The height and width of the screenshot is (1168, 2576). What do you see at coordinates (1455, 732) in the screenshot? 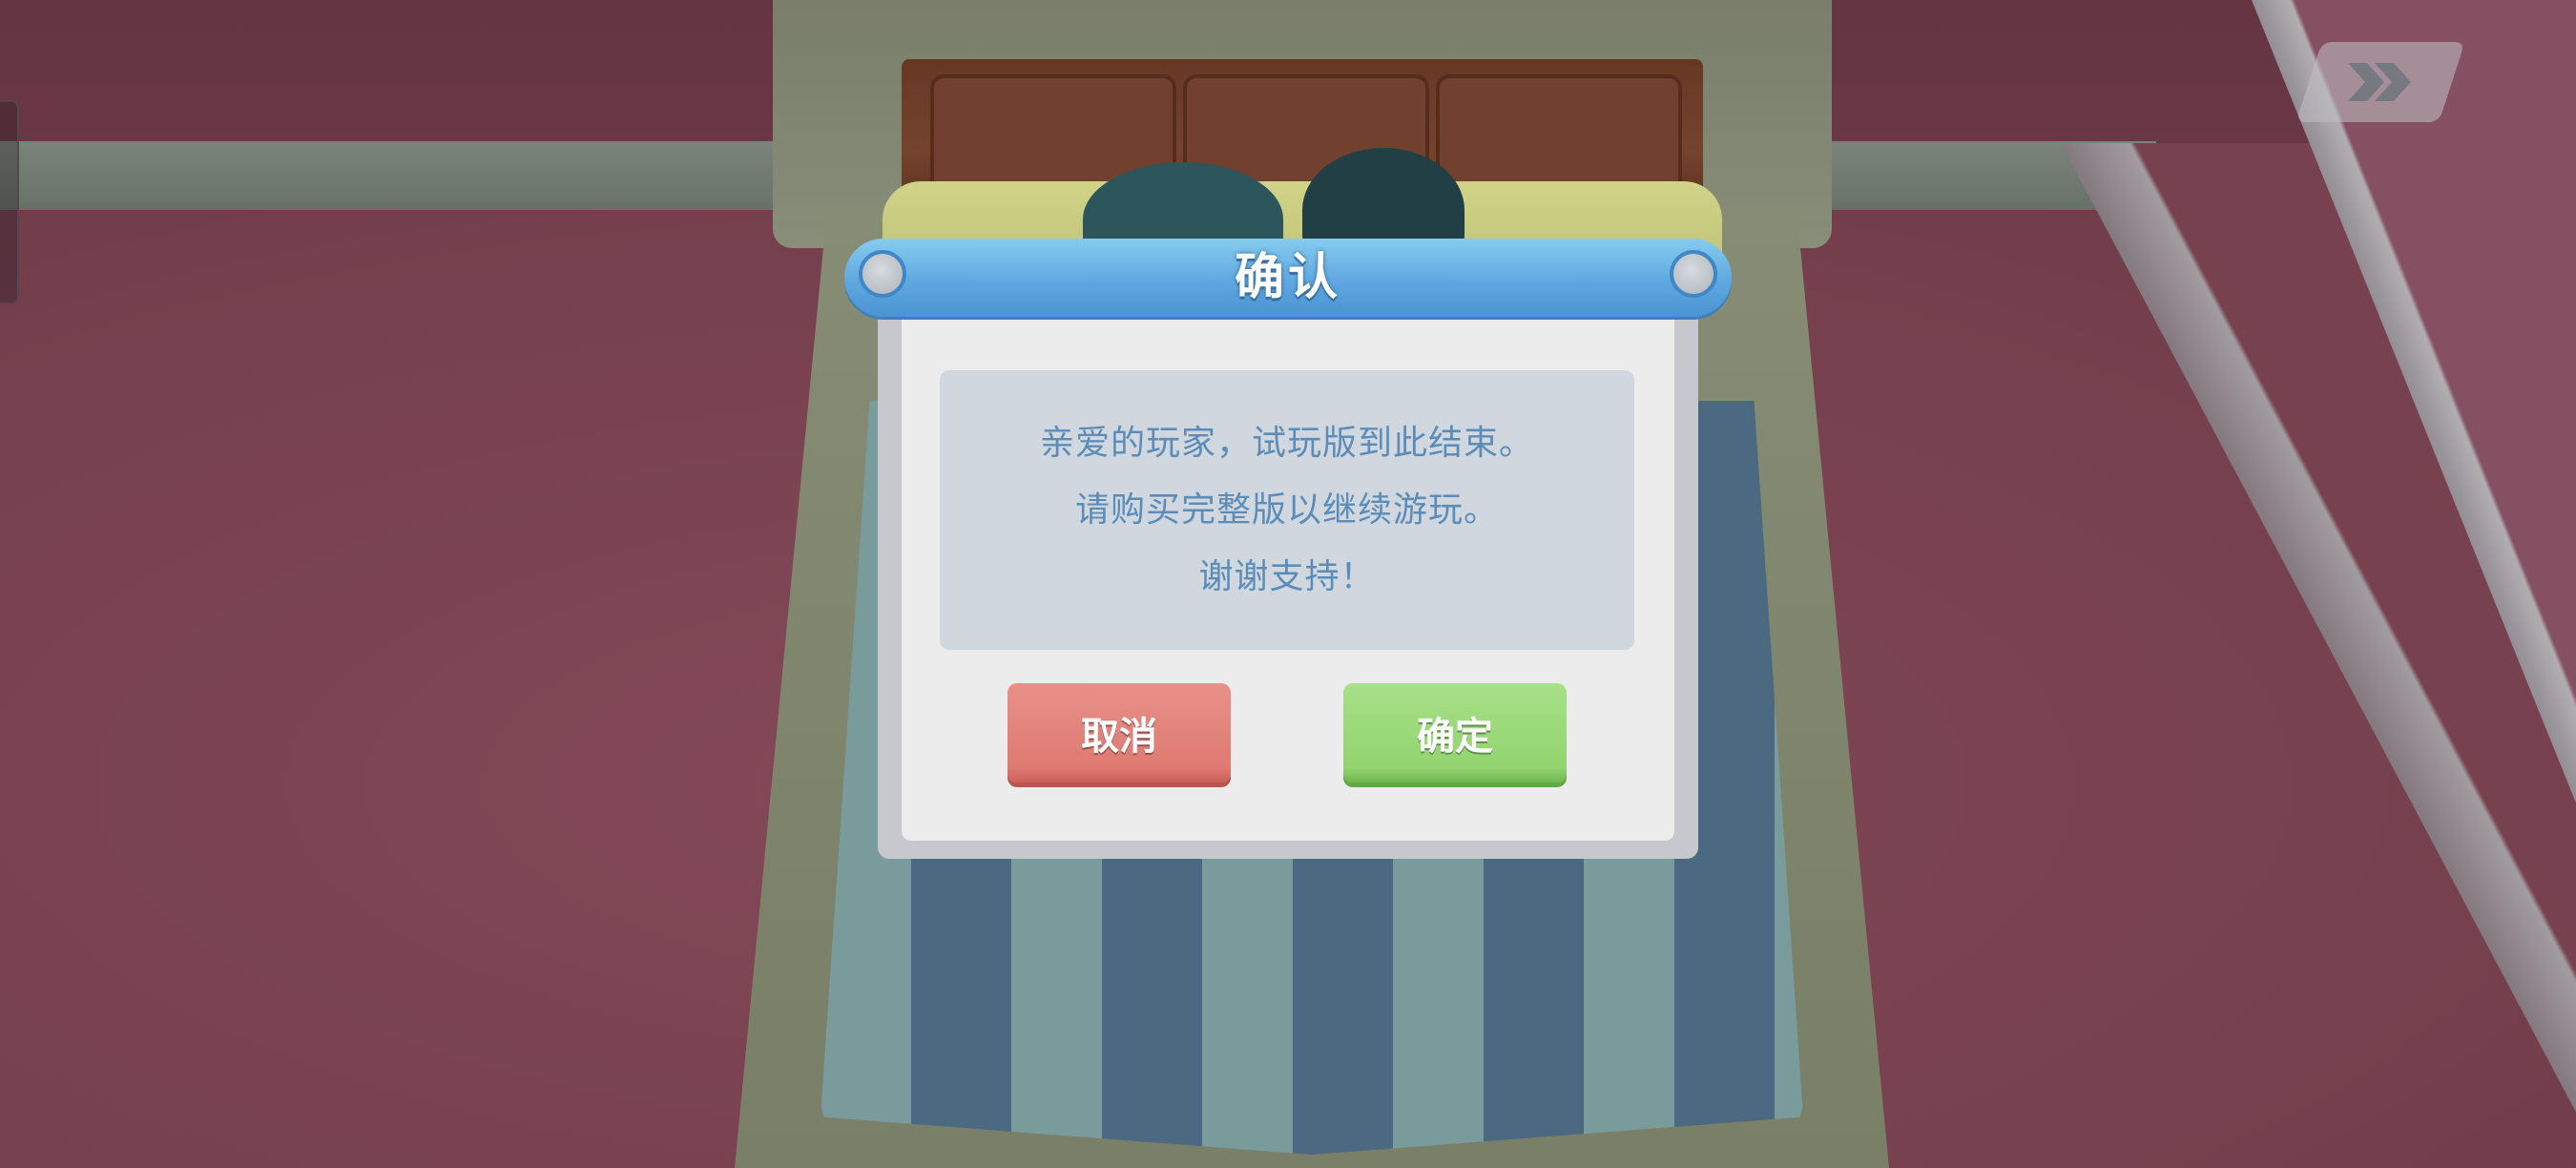
I see `confirm-button: 确定` at bounding box center [1455, 732].